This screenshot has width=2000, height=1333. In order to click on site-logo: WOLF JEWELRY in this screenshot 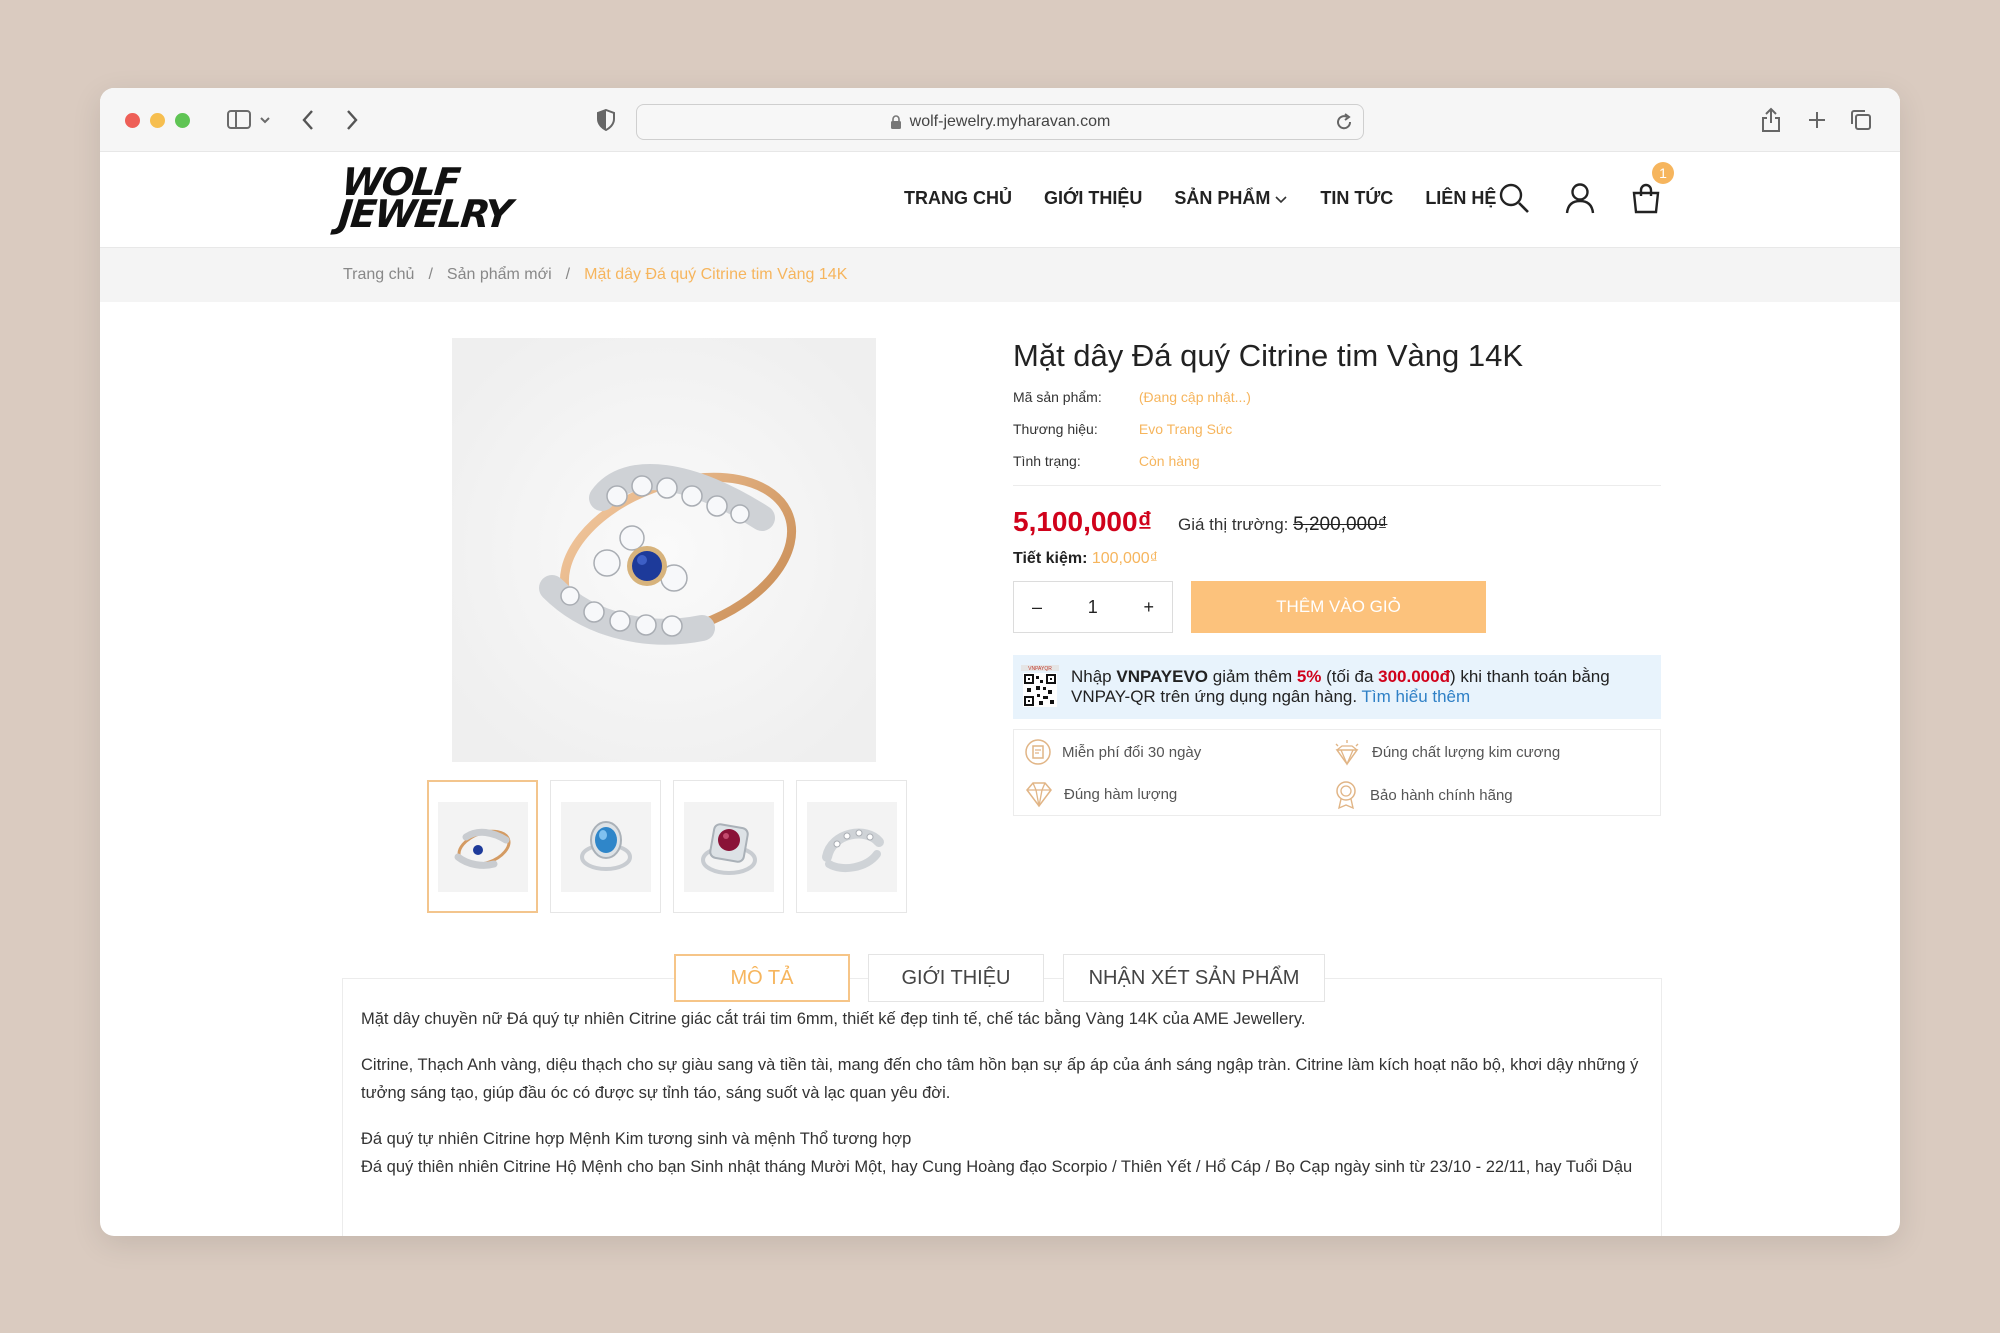, I will do `click(432, 198)`.